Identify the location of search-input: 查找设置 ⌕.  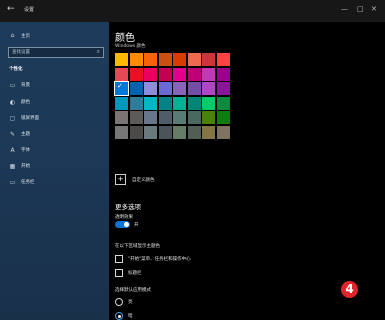
(56, 52).